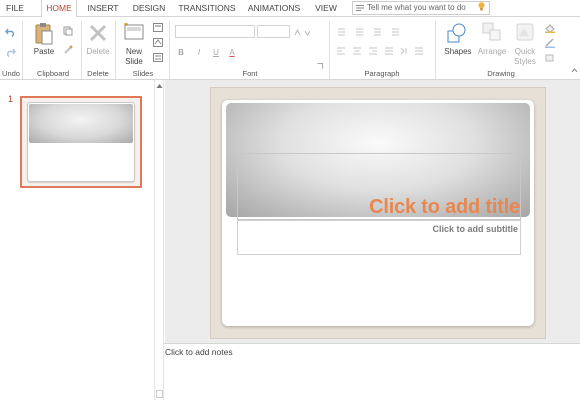  What do you see at coordinates (297, 32) in the screenshot?
I see `increase-font-icon` at bounding box center [297, 32].